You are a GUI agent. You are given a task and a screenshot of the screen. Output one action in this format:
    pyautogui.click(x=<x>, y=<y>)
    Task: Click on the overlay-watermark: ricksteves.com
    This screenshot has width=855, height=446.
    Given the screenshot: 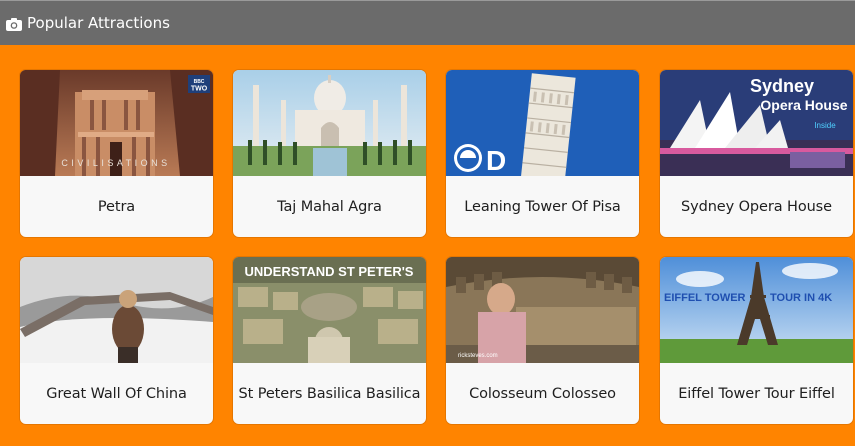 What is the action you would take?
    pyautogui.click(x=478, y=356)
    